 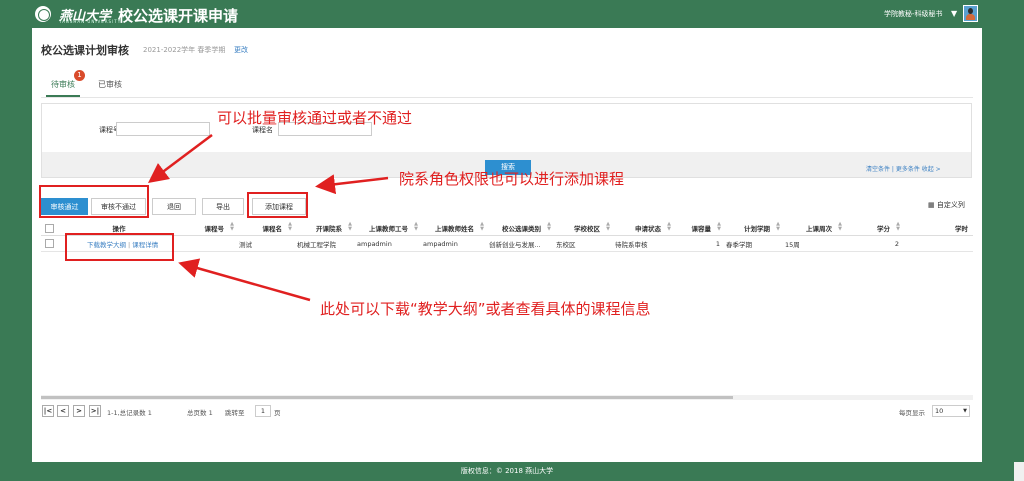 What do you see at coordinates (268, 218) in the screenshot?
I see `annotation-arrows` at bounding box center [268, 218].